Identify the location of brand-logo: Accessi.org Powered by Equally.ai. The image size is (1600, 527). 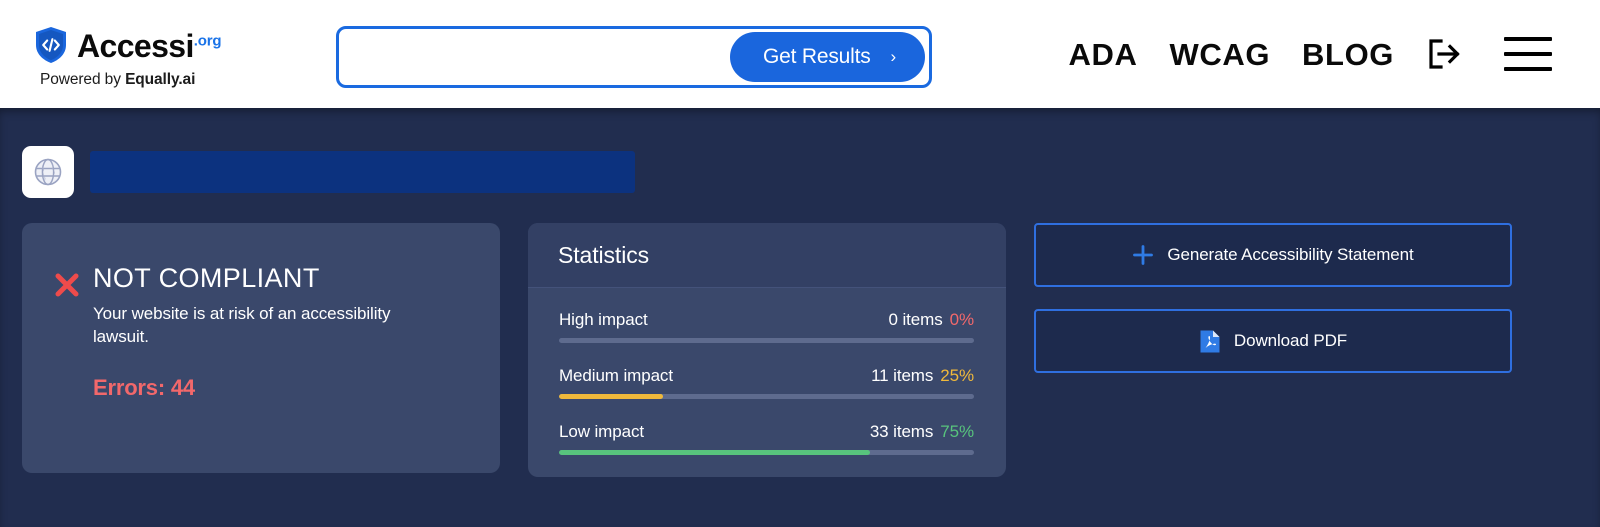
(164, 57).